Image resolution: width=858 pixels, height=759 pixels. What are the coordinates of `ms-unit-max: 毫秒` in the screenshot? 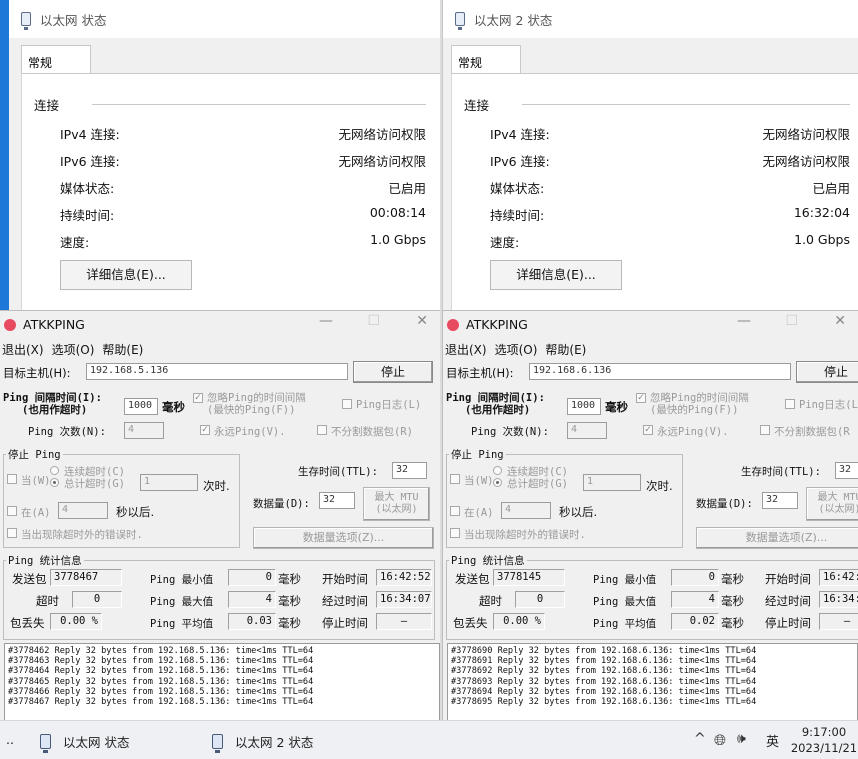 It's located at (289, 601).